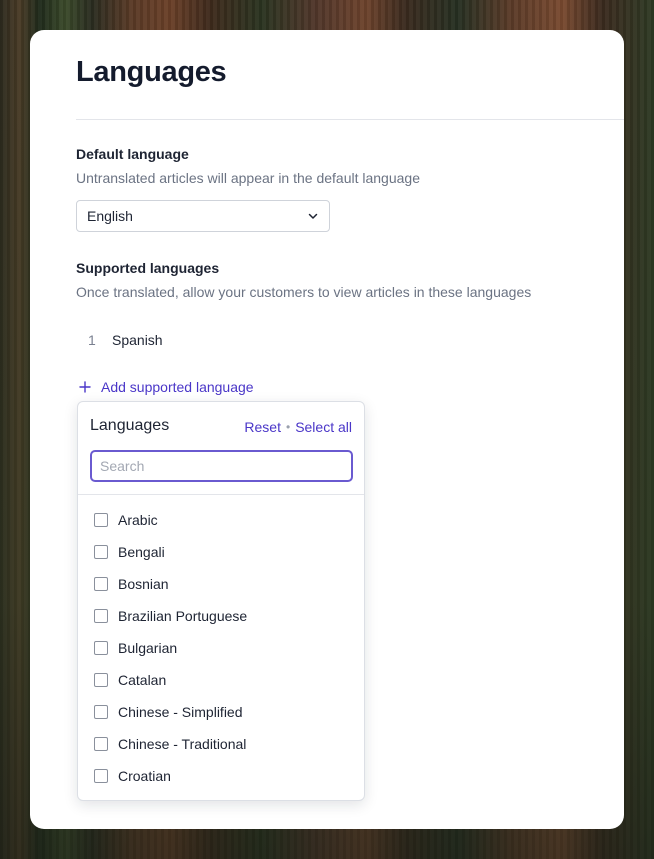 The height and width of the screenshot is (859, 654). What do you see at coordinates (92, 340) in the screenshot?
I see `supported-language-number: 1` at bounding box center [92, 340].